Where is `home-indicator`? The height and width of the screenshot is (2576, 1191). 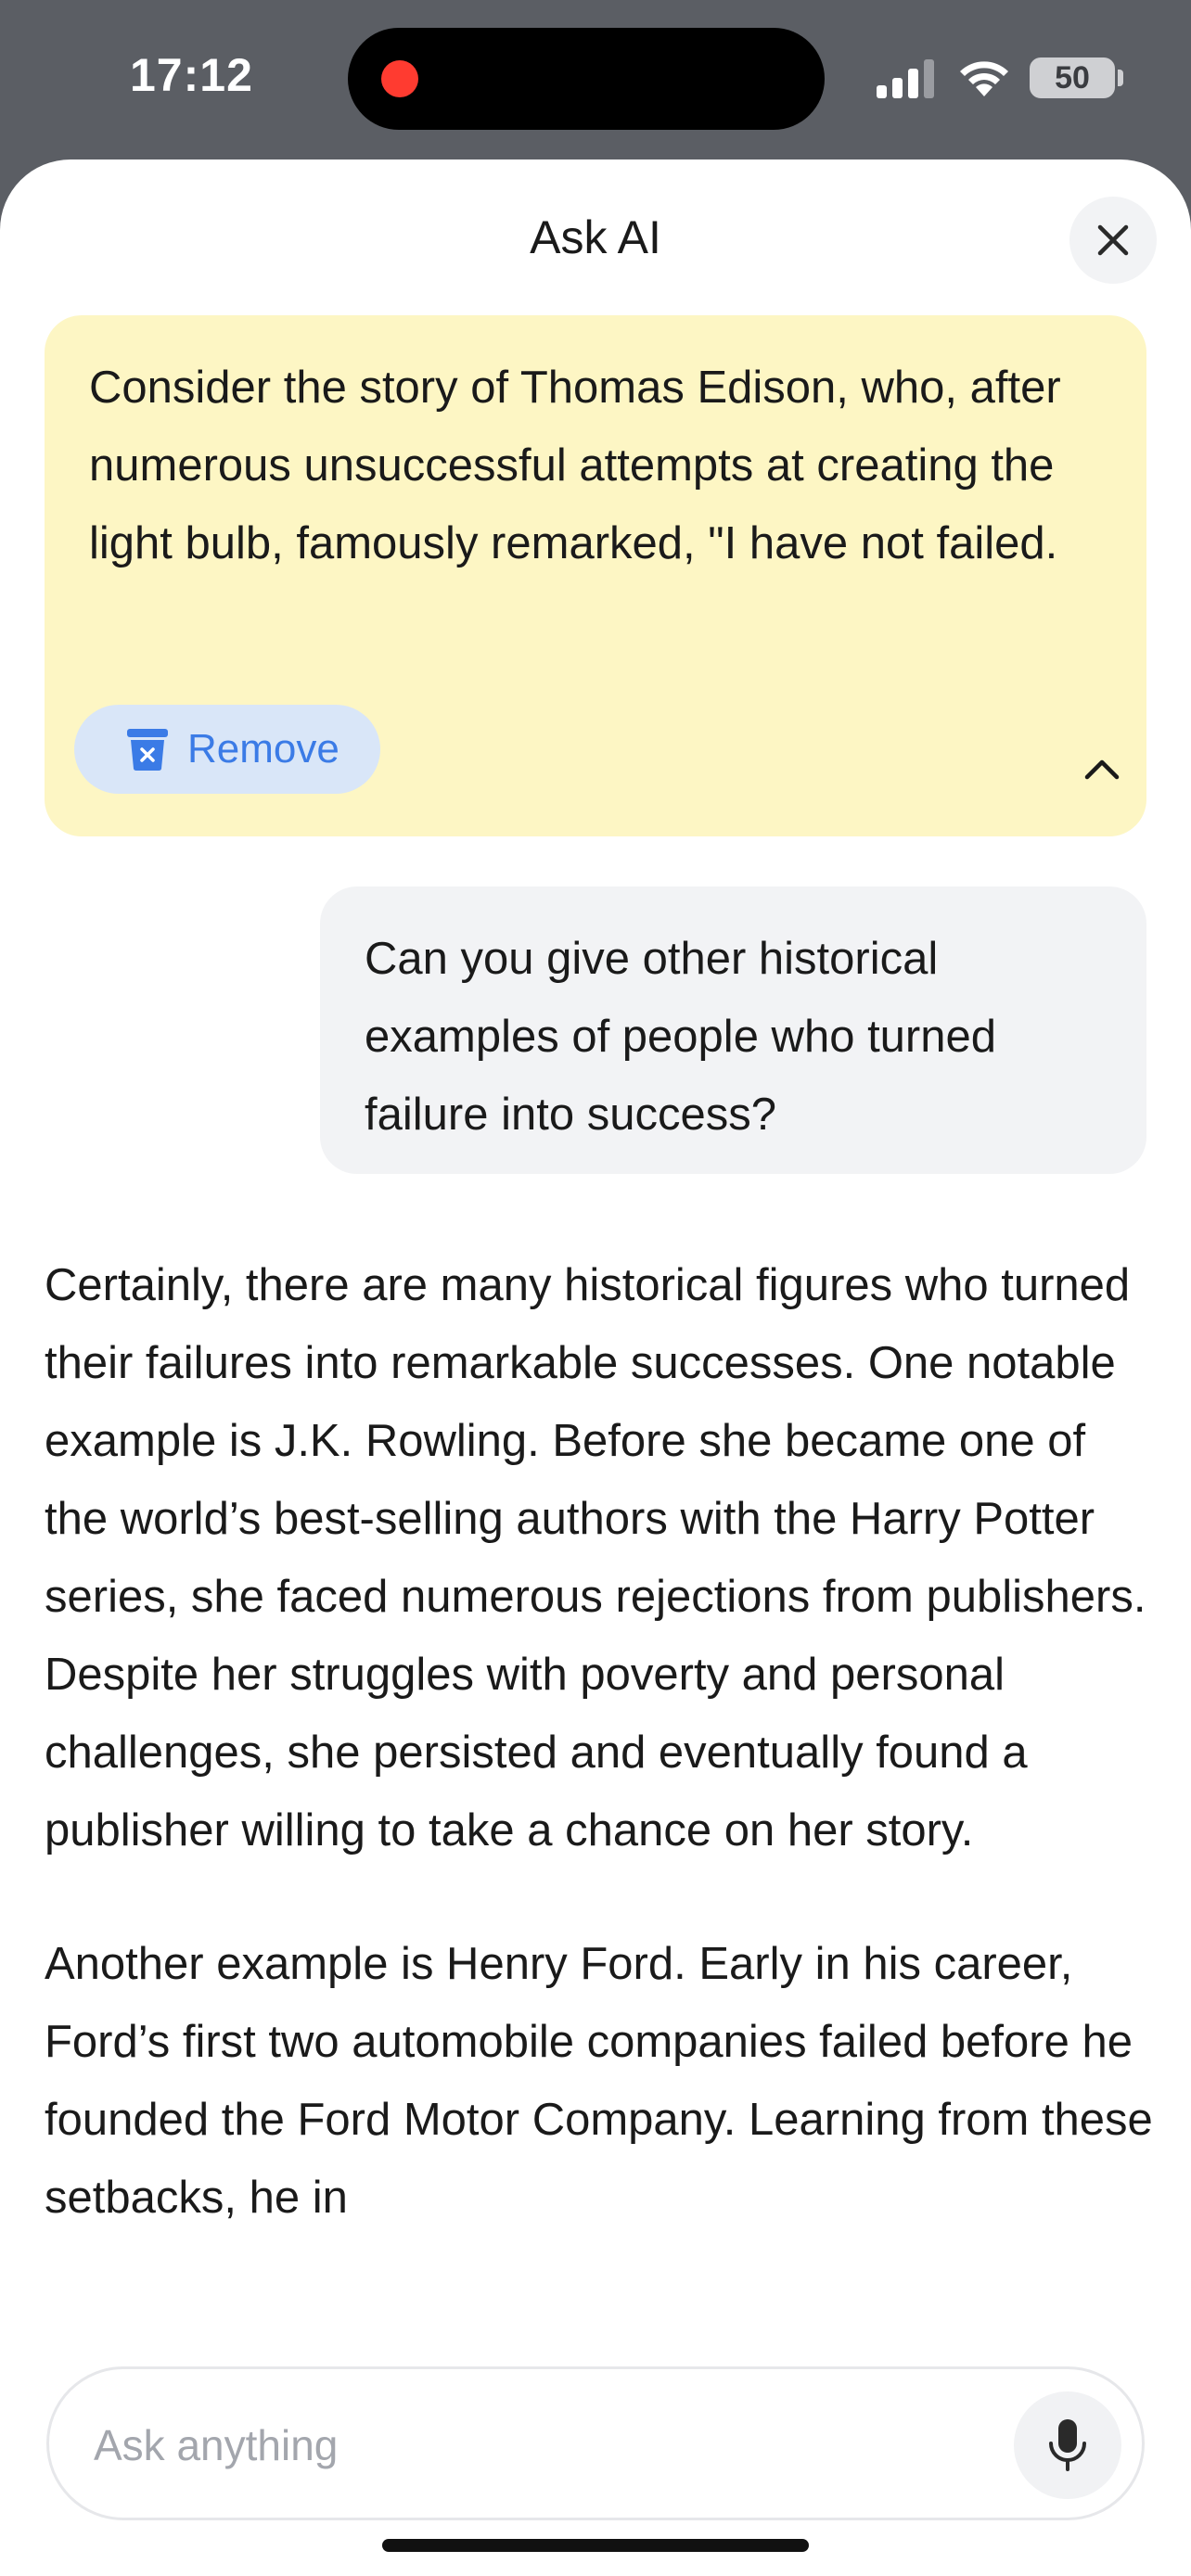 home-indicator is located at coordinates (595, 2545).